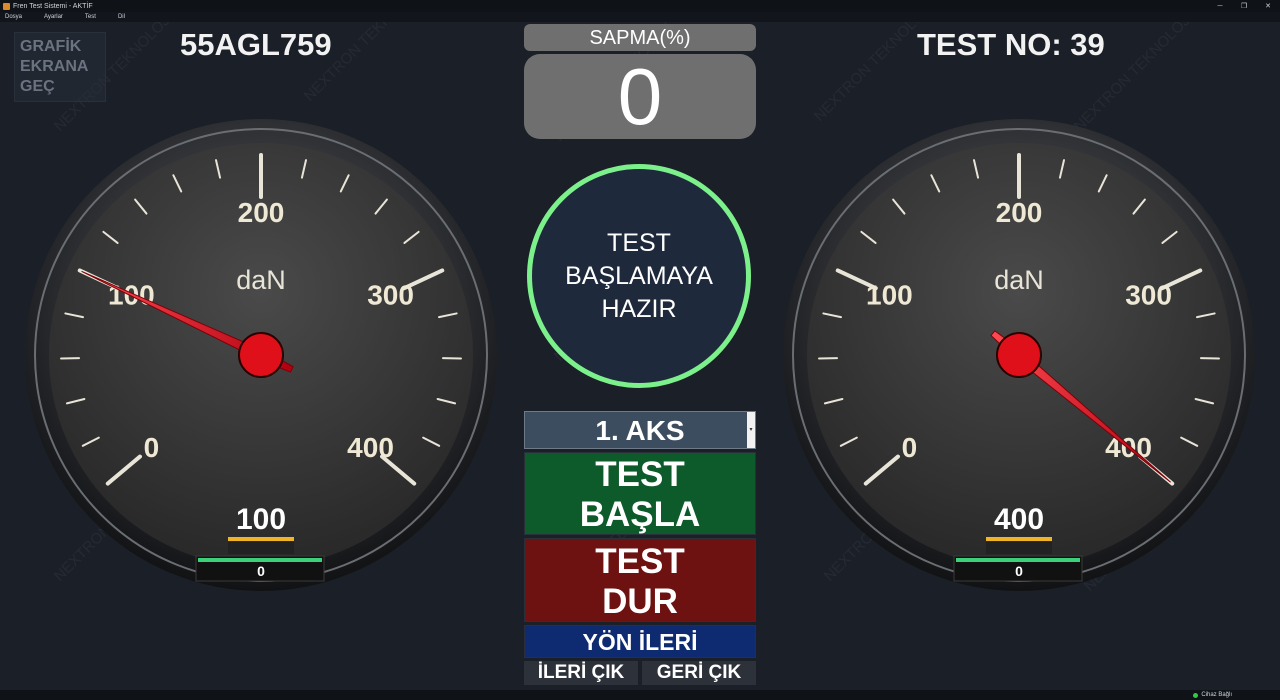 This screenshot has width=1280, height=700. I want to click on graph-button-line2: EKRANA, so click(54, 66).